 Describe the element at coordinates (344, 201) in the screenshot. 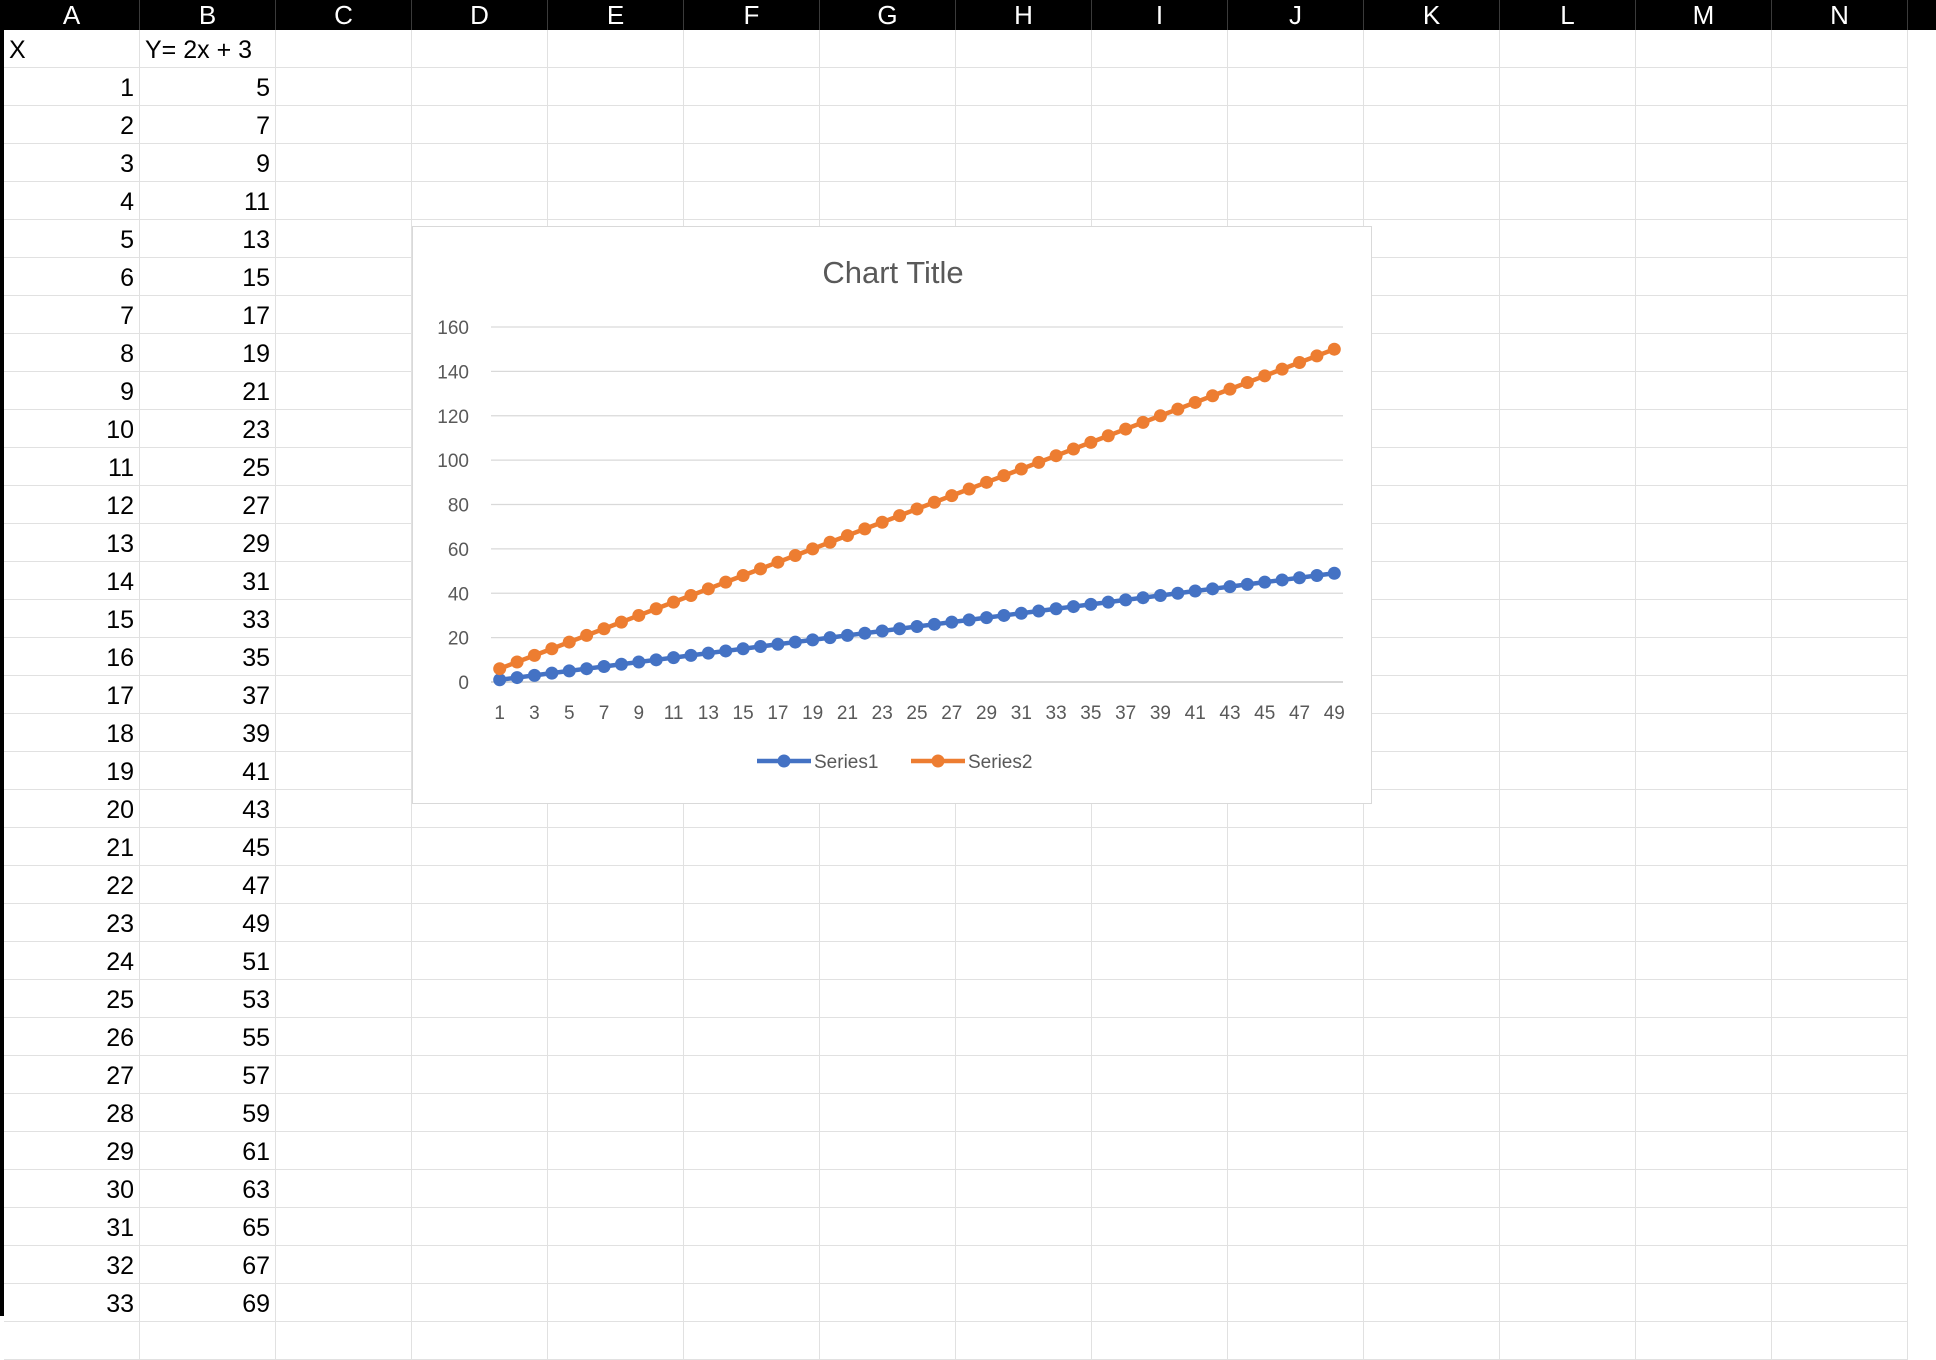

I see `cell-c5` at that location.